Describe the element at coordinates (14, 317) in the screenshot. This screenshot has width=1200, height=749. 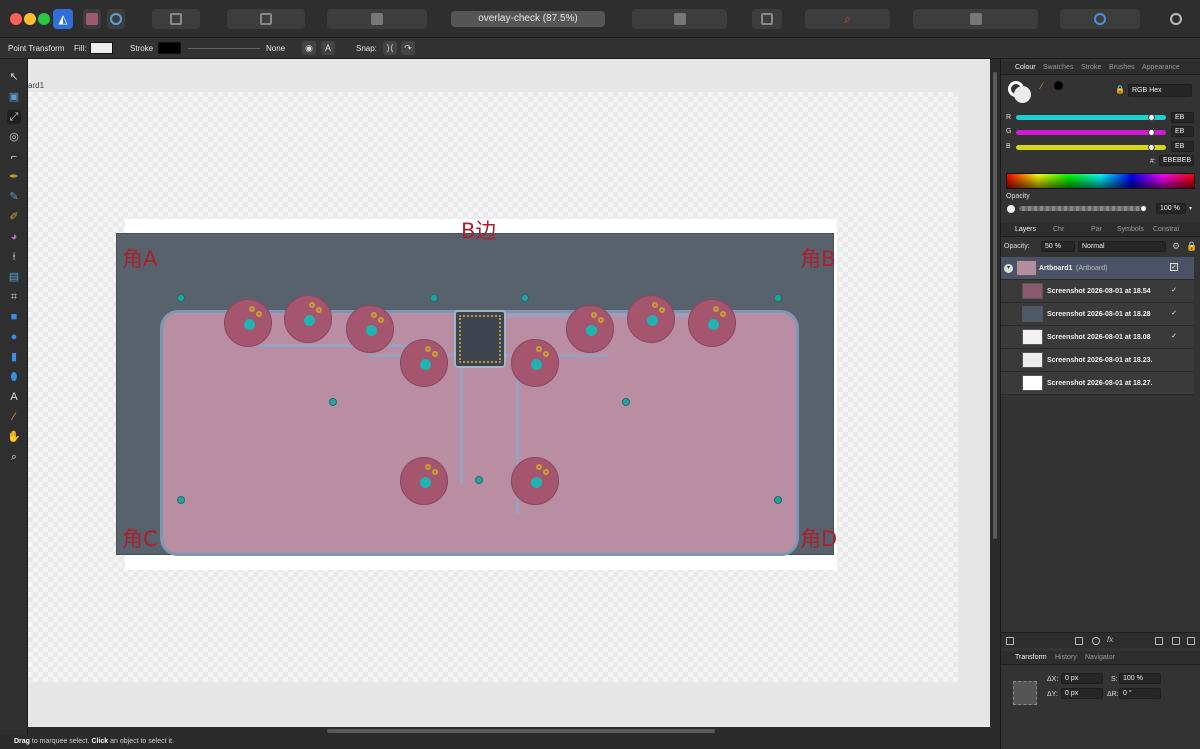
I see `rectangle-tool-icon: ■` at that location.